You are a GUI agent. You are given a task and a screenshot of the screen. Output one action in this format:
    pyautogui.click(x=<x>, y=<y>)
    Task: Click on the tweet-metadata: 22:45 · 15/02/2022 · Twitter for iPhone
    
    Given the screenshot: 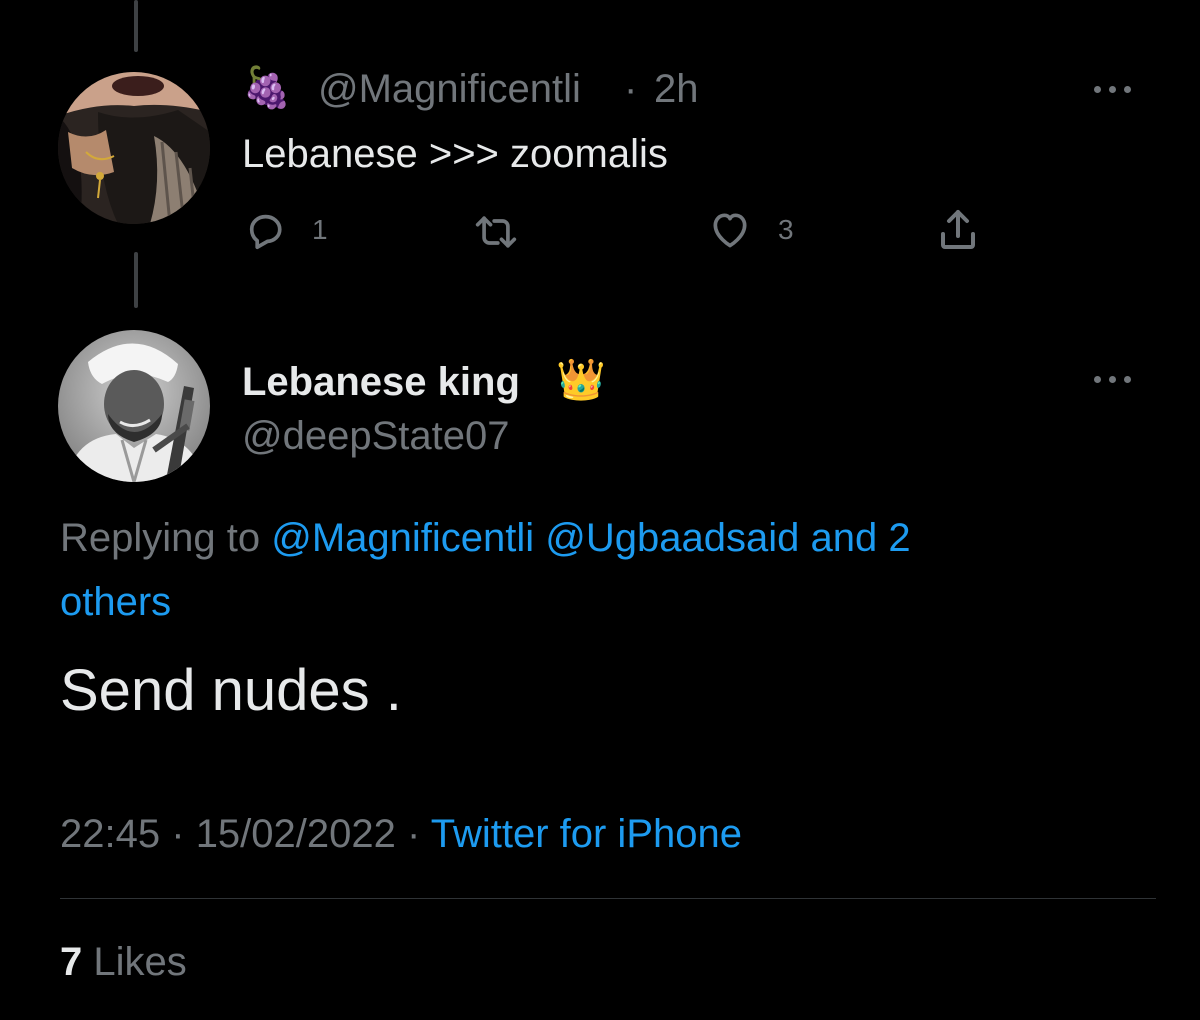 What is the action you would take?
    pyautogui.click(x=401, y=834)
    